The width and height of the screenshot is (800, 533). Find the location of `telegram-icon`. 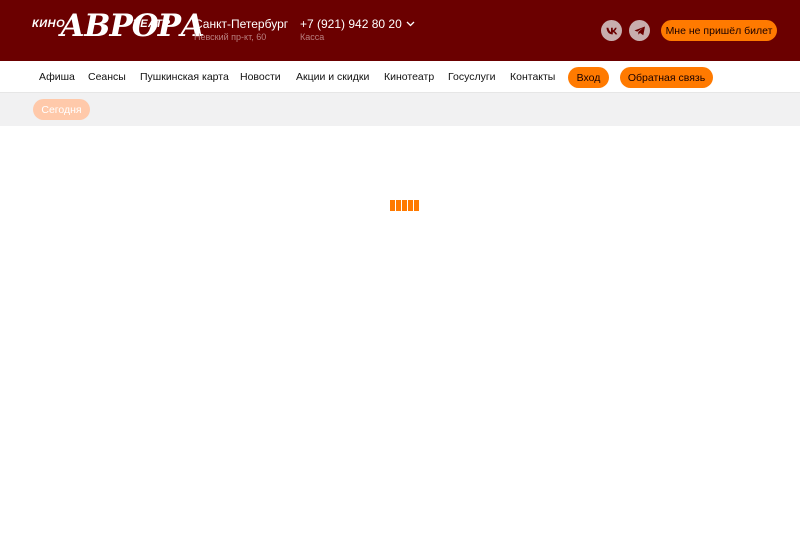

telegram-icon is located at coordinates (639, 30).